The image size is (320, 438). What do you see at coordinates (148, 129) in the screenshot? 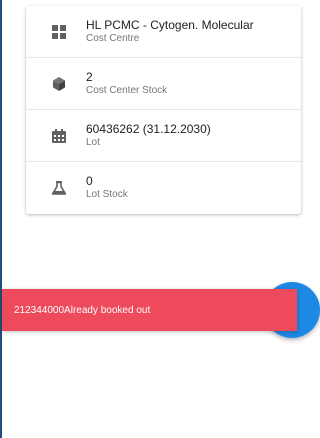
I see `lot-value: 60436262 (31.12.2030)` at bounding box center [148, 129].